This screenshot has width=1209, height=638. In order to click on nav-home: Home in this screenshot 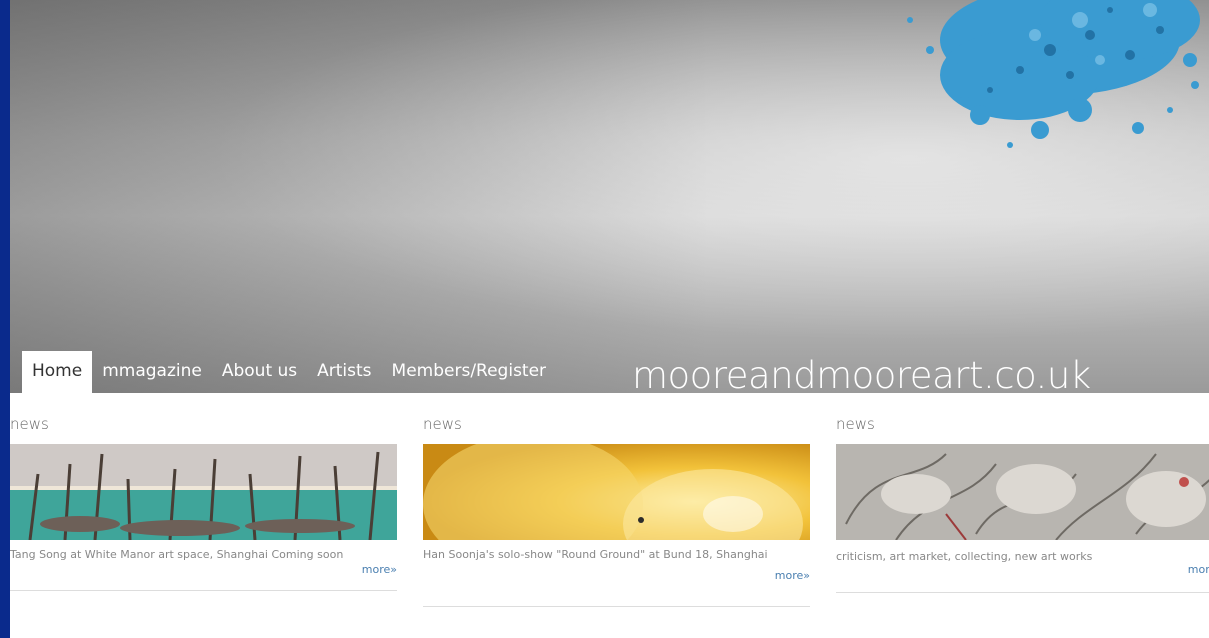, I will do `click(57, 372)`.